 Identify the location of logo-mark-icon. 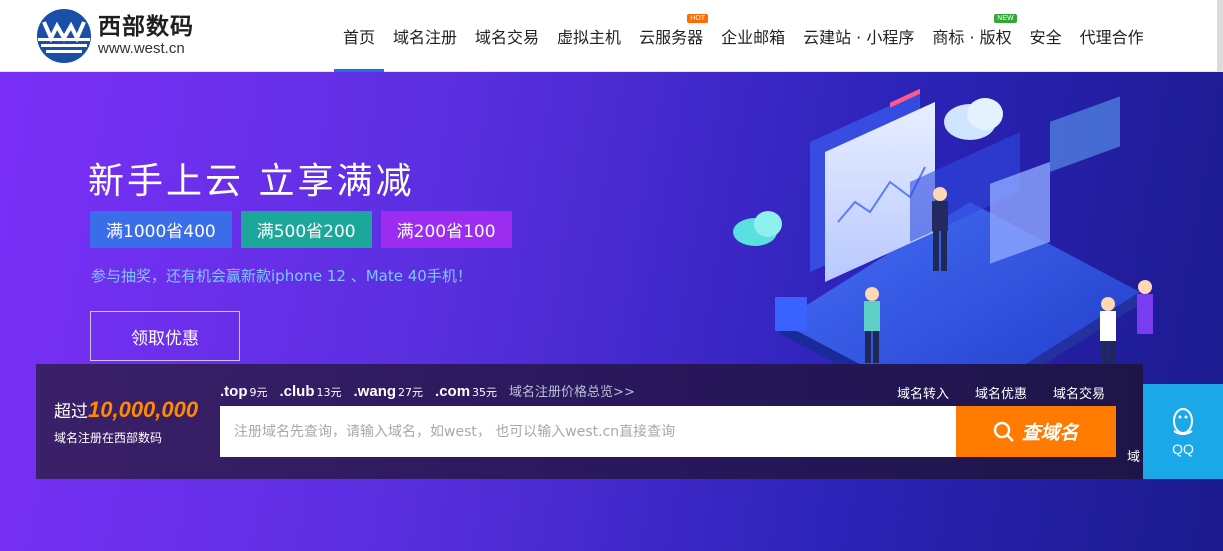
(64, 36).